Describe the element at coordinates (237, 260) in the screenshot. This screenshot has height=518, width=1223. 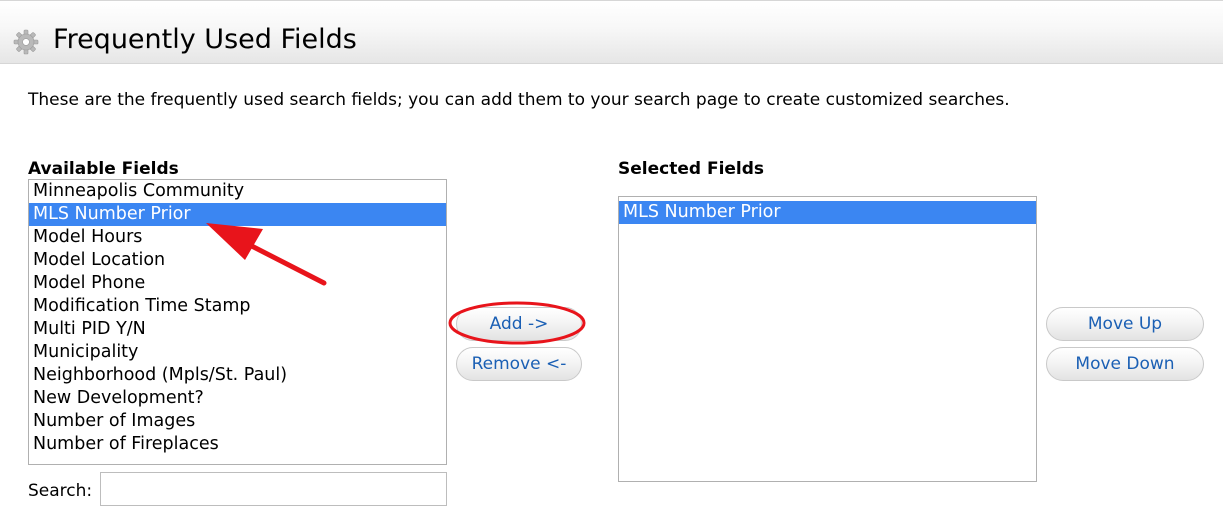
I see `list-item: Model Location` at that location.